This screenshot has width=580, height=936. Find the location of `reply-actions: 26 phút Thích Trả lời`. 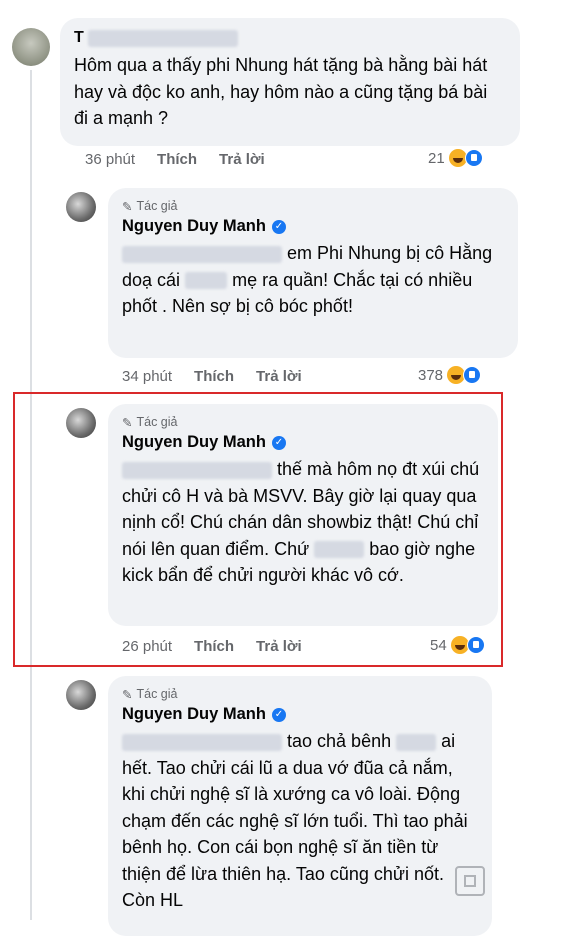

reply-actions: 26 phút Thích Trả lời is located at coordinates (212, 646).